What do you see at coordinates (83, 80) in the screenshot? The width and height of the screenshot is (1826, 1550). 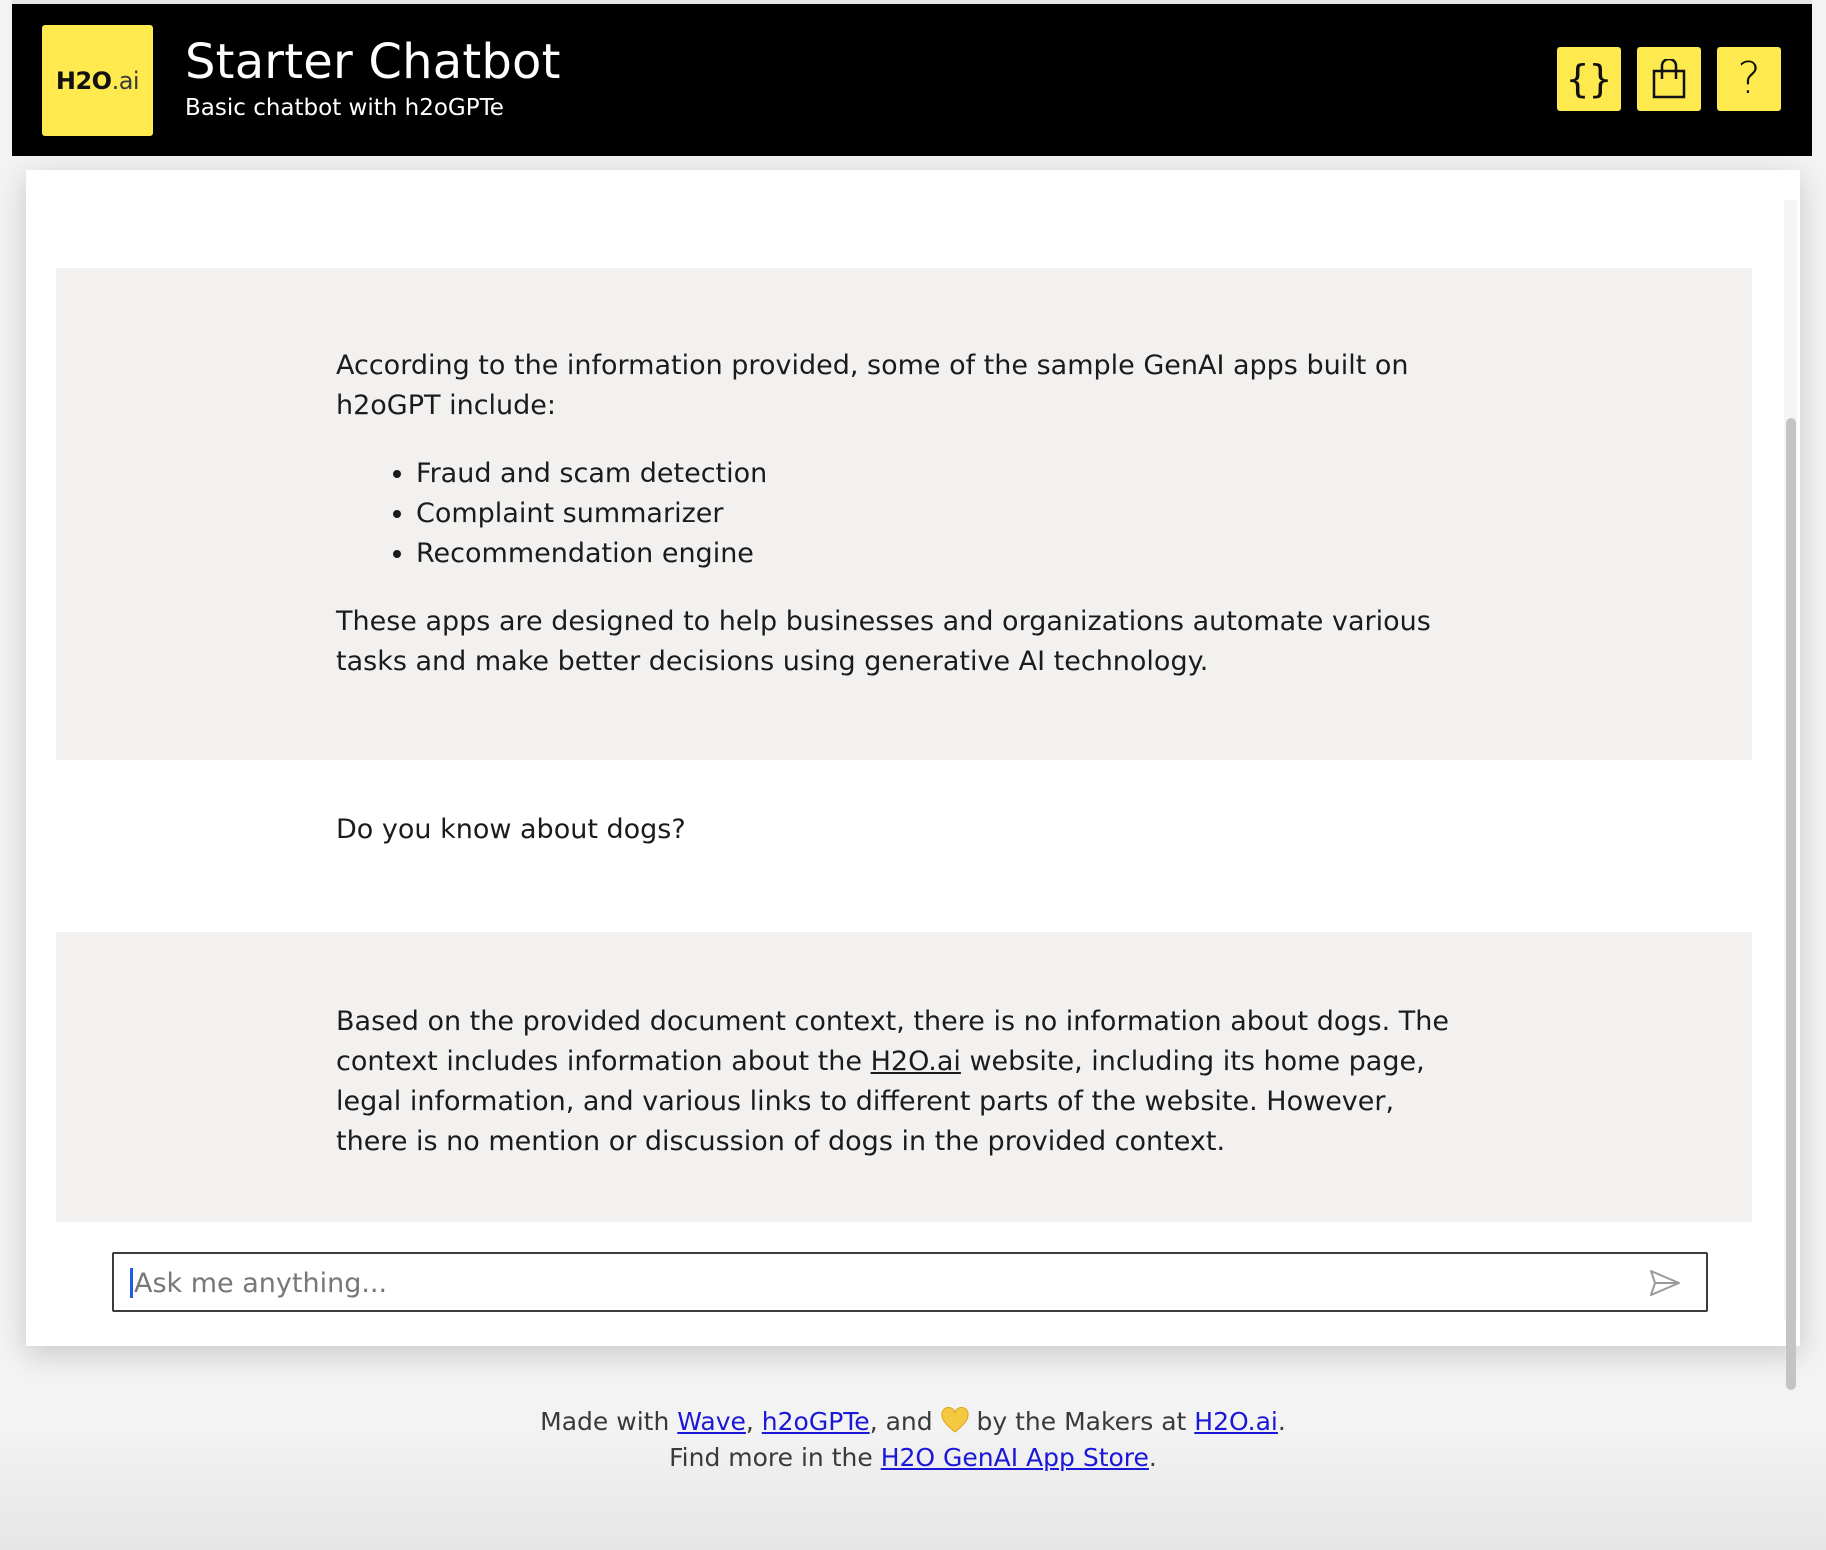 I see `logo-main-text: H2O` at bounding box center [83, 80].